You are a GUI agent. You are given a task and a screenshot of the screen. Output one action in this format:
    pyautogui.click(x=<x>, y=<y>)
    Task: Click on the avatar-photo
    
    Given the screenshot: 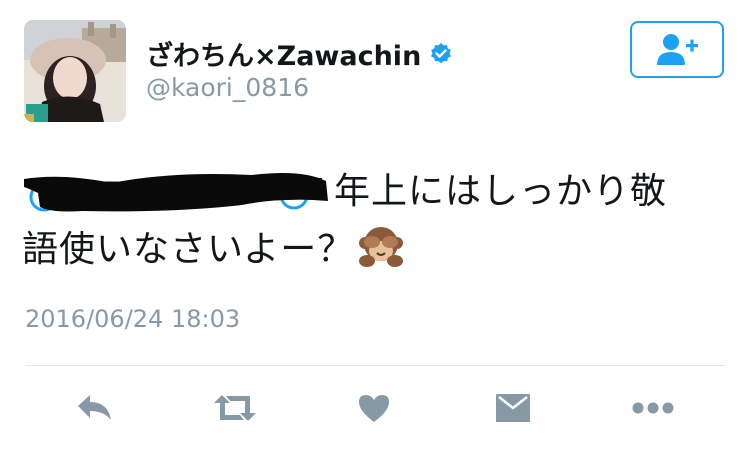 What is the action you would take?
    pyautogui.click(x=75, y=71)
    